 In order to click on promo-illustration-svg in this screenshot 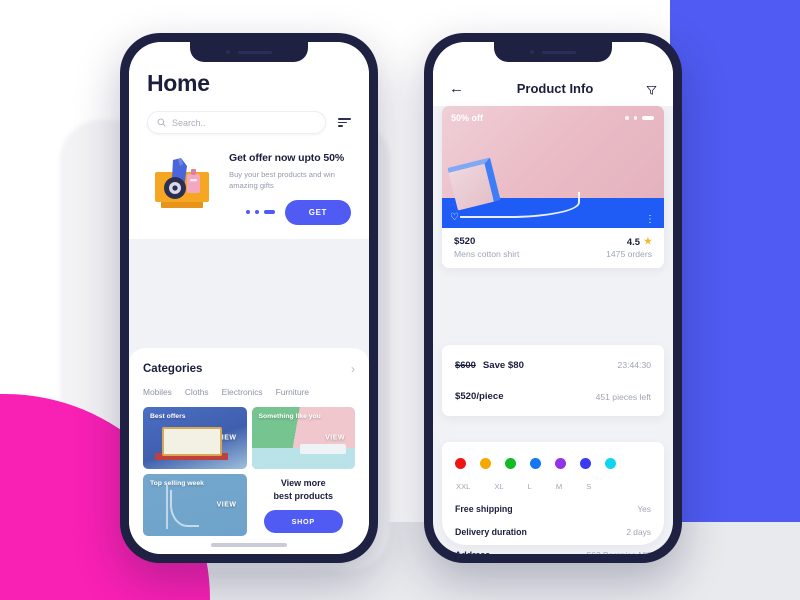, I will do `click(182, 183)`.